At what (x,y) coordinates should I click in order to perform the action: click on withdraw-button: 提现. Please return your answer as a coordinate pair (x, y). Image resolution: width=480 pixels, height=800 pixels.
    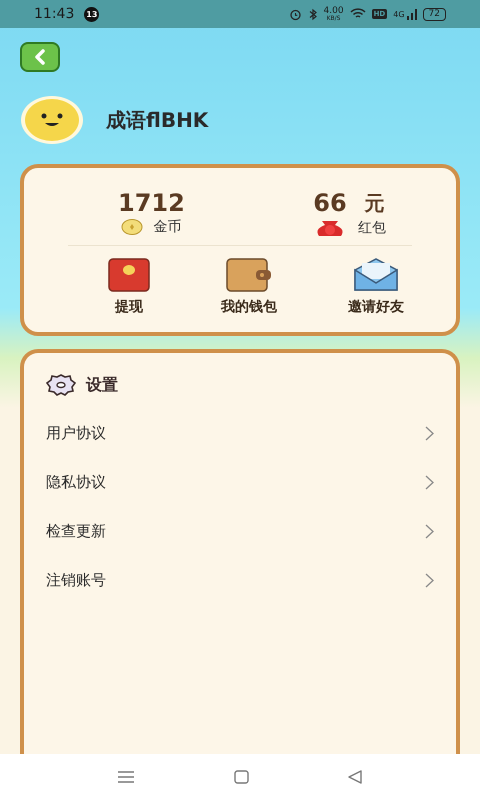
    Looking at the image, I should click on (129, 287).